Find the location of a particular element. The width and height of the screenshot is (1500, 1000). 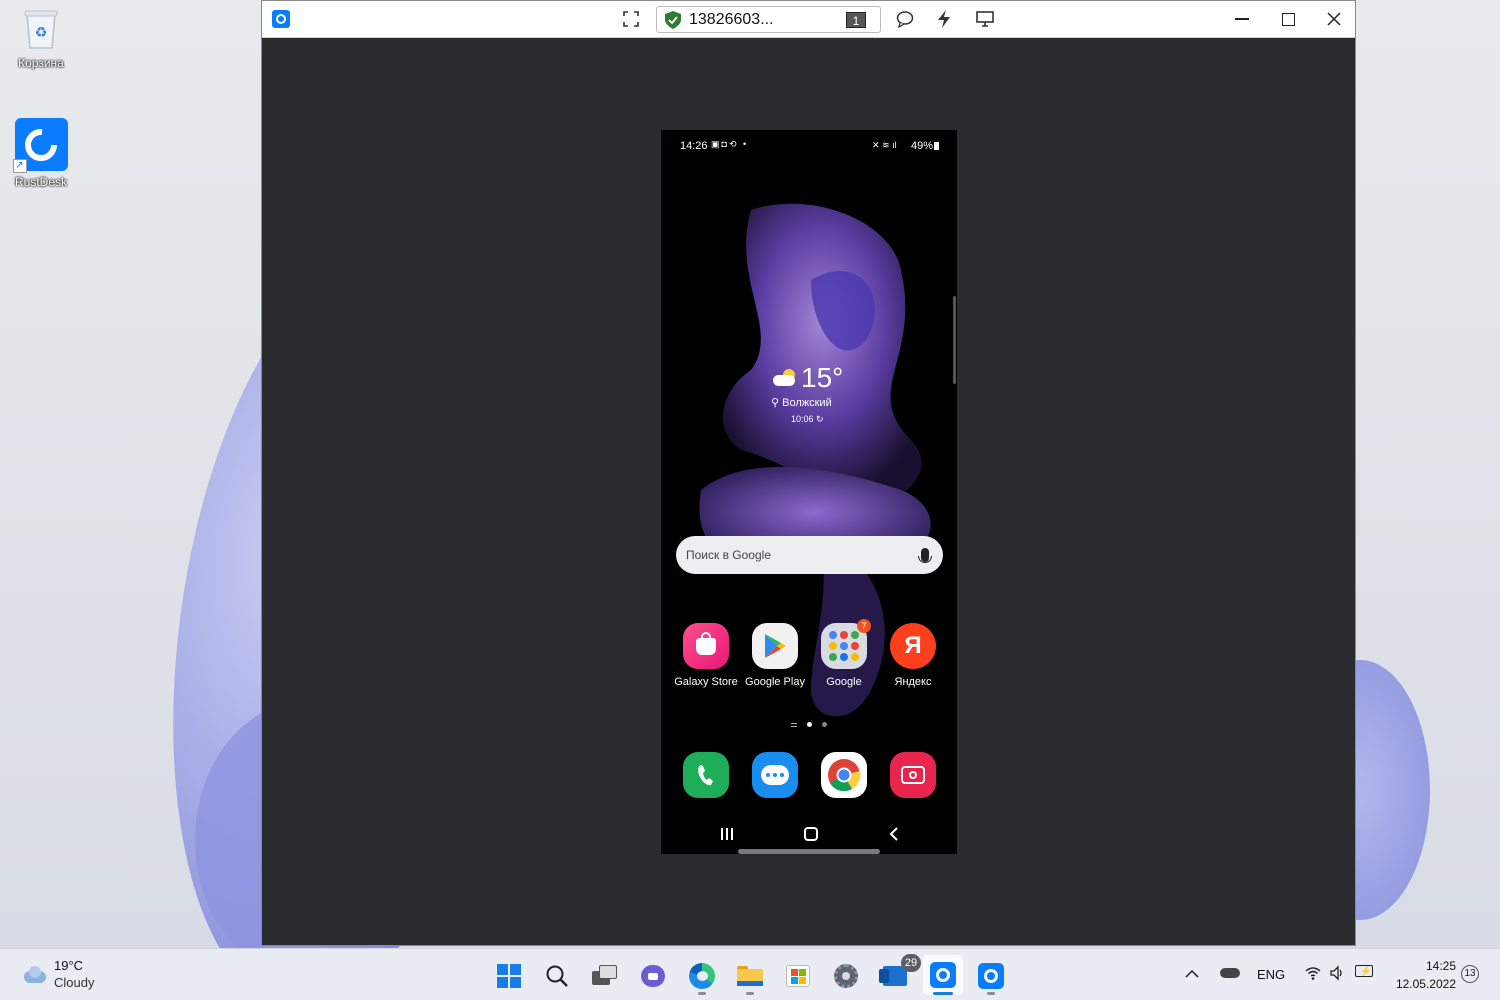

app-label: Galaxy Store is located at coordinates (706, 682).